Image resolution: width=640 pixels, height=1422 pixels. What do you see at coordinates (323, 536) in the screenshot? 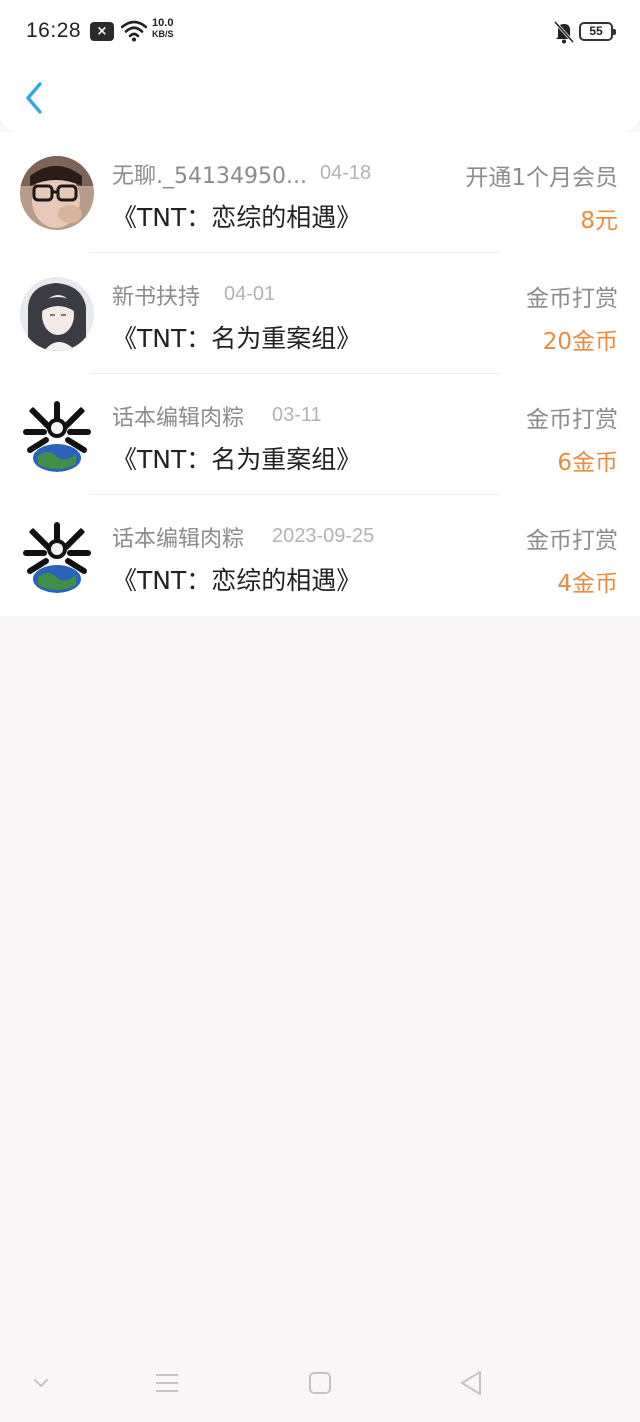
I see `item-date: 2023-09-25` at bounding box center [323, 536].